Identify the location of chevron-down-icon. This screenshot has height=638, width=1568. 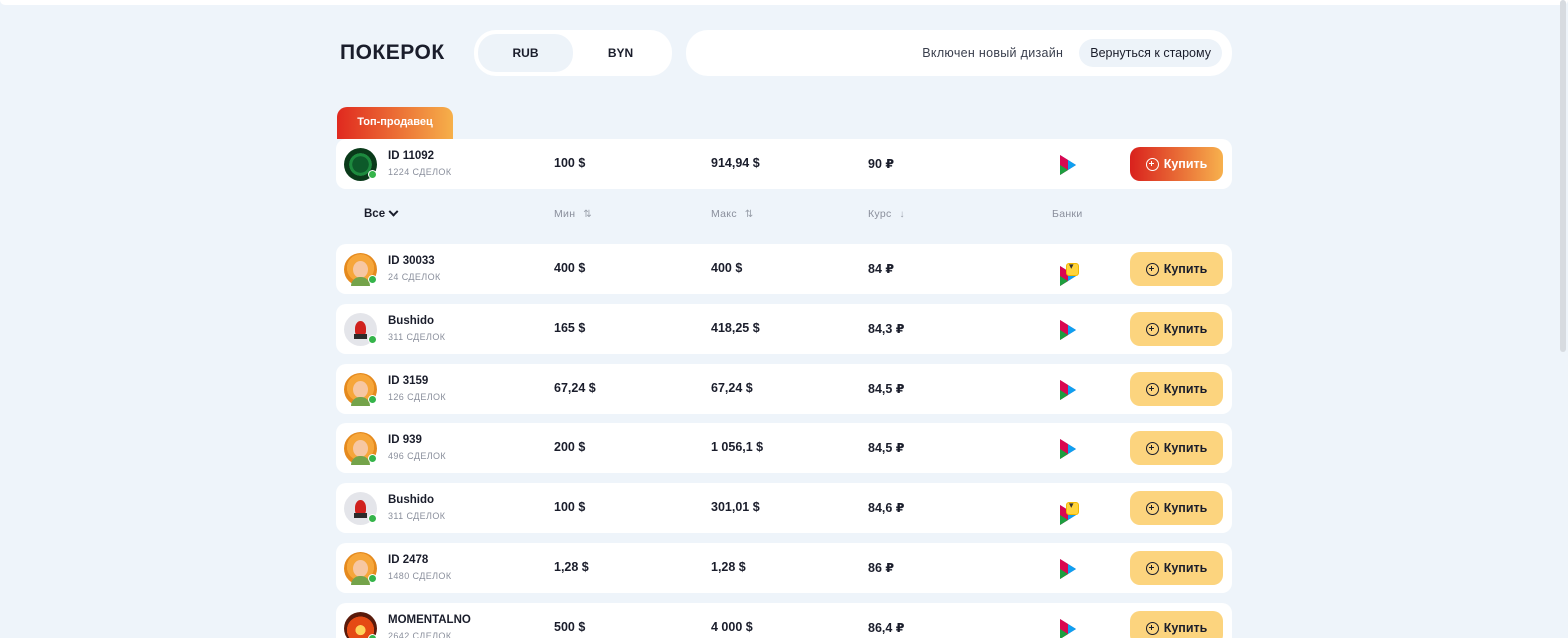
(393, 211).